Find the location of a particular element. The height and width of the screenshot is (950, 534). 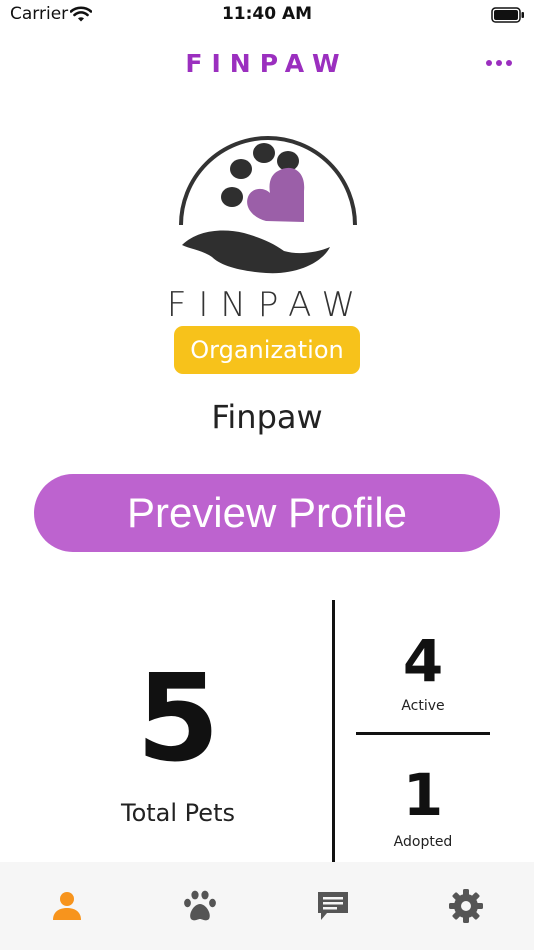

clock: 11:40 AM is located at coordinates (267, 14).